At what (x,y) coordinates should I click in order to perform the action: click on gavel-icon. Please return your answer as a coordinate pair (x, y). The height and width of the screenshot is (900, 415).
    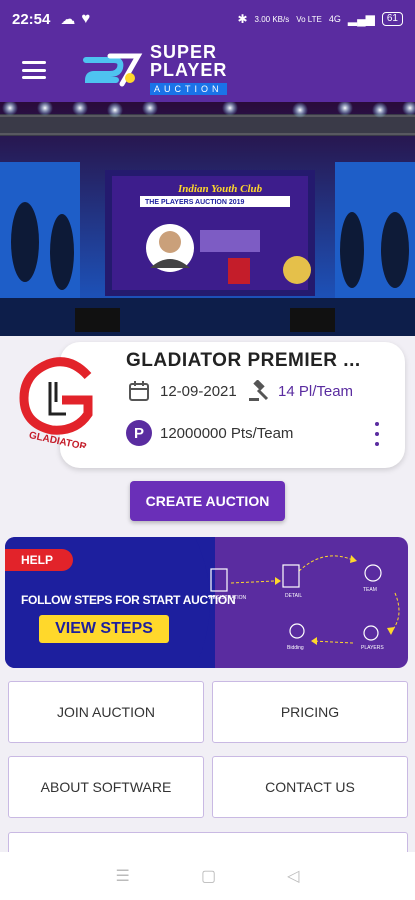
    Looking at the image, I should click on (259, 390).